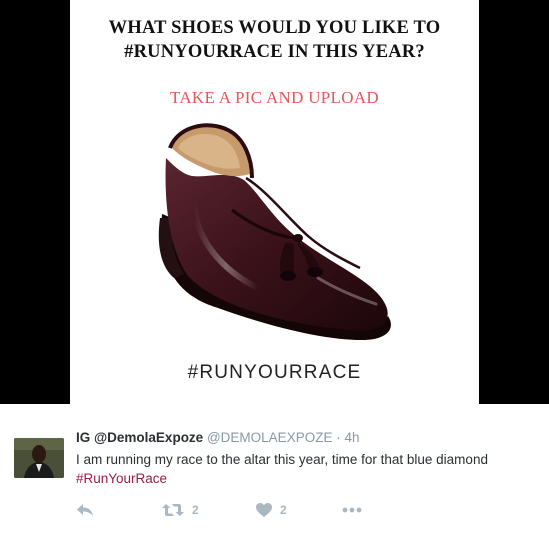  What do you see at coordinates (121, 478) in the screenshot?
I see `tweet-hashtag-link: #RunYourRace` at bounding box center [121, 478].